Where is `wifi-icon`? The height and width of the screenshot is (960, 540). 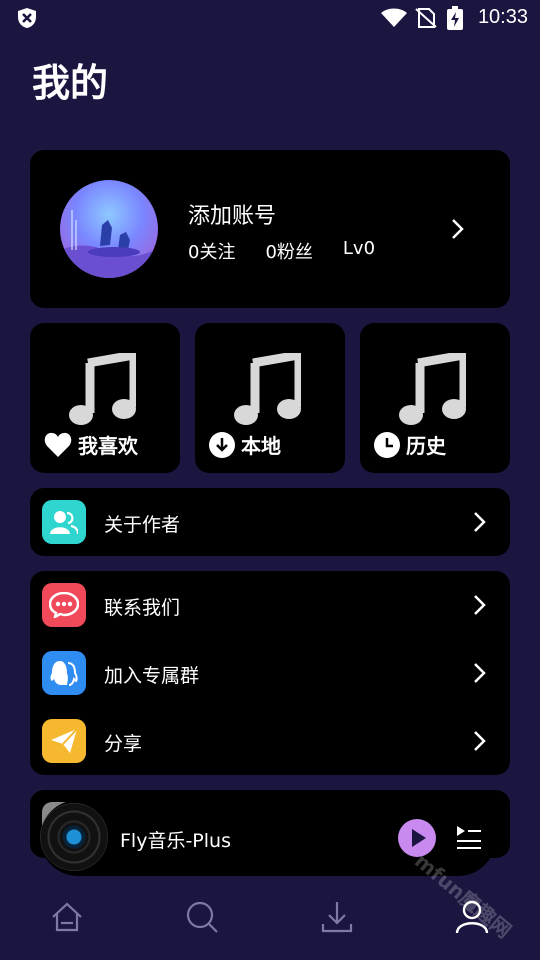 wifi-icon is located at coordinates (394, 17).